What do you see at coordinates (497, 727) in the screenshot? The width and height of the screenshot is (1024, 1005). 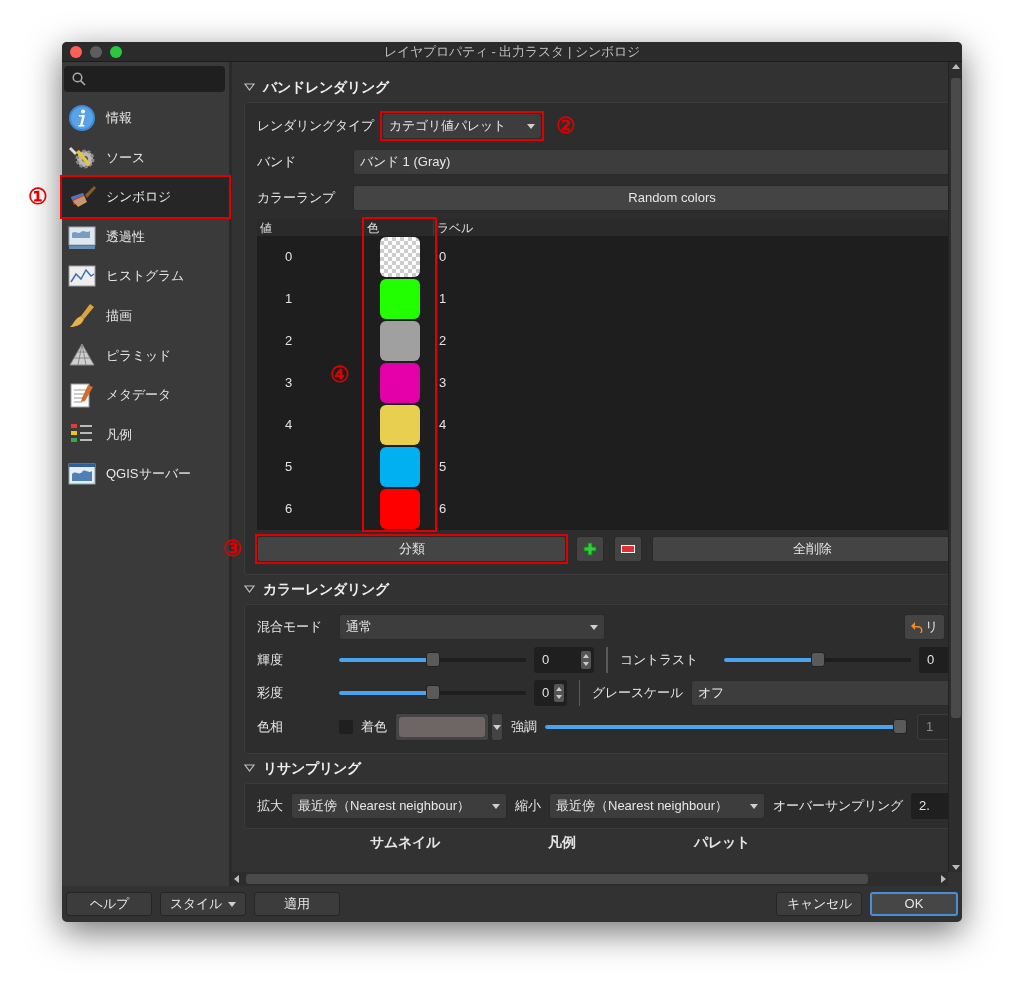 I see `color-menu-button` at bounding box center [497, 727].